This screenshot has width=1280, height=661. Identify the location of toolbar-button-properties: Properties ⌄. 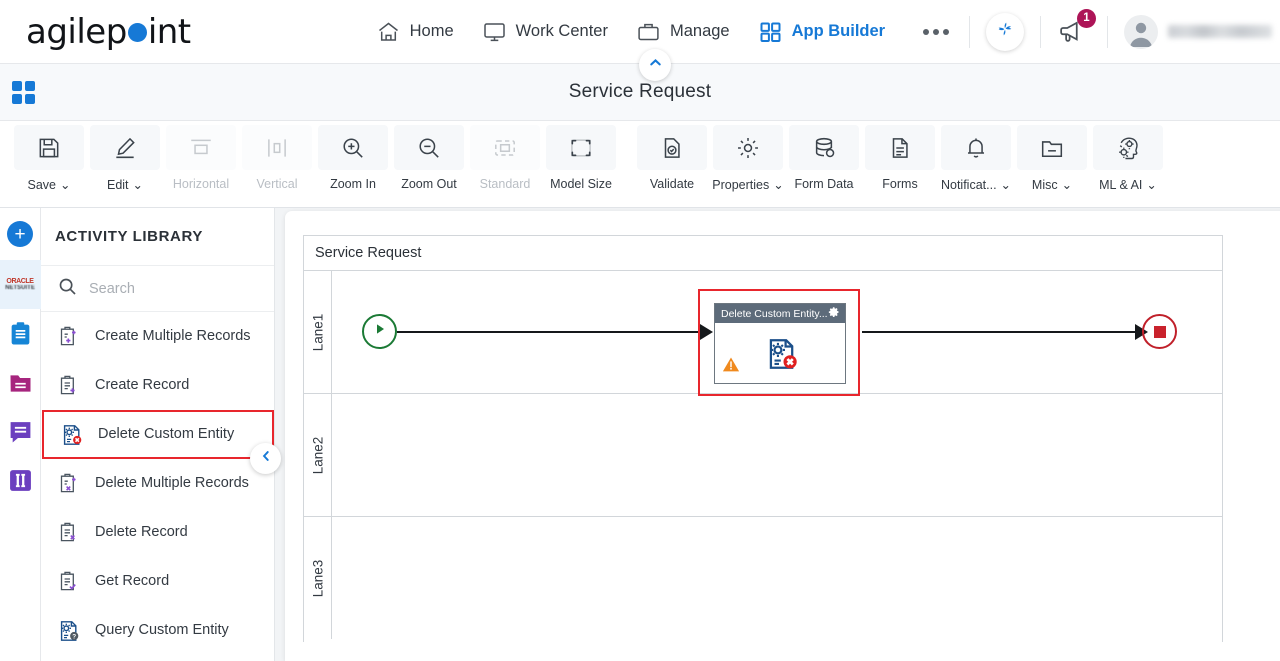
(748, 158).